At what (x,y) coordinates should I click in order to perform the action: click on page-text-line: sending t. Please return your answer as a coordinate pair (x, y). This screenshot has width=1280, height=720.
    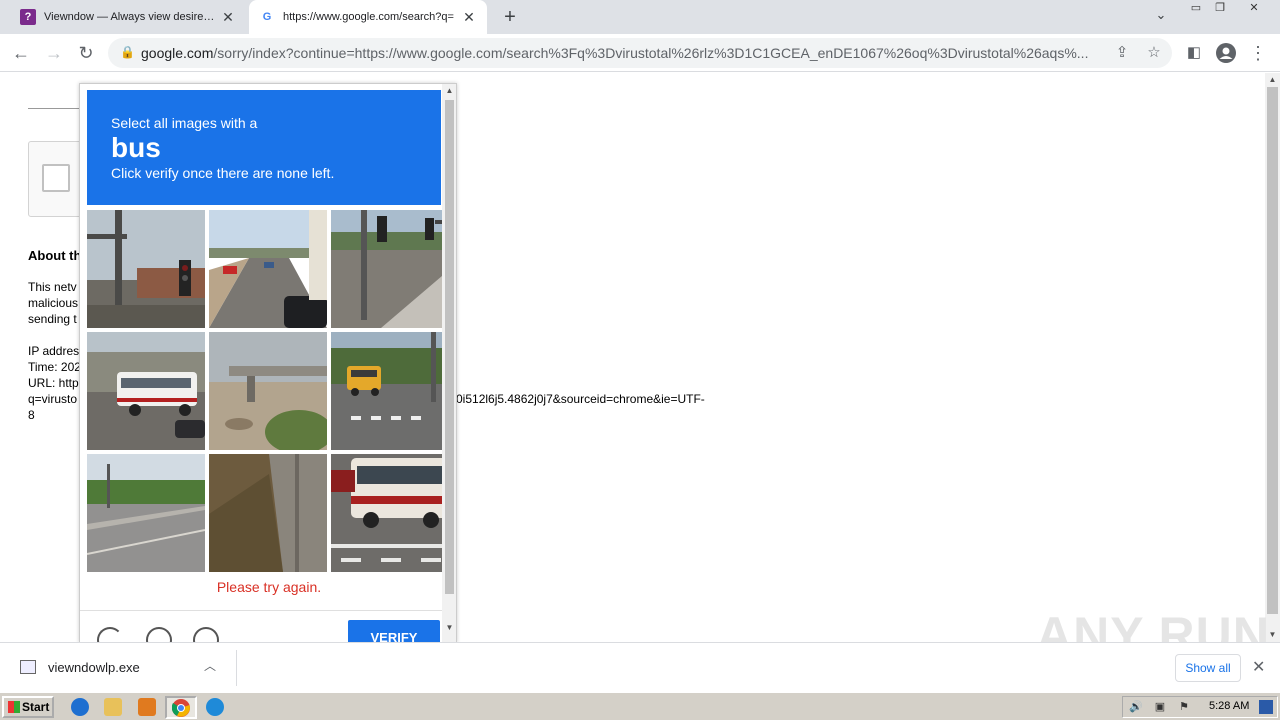
    Looking at the image, I should click on (52, 319).